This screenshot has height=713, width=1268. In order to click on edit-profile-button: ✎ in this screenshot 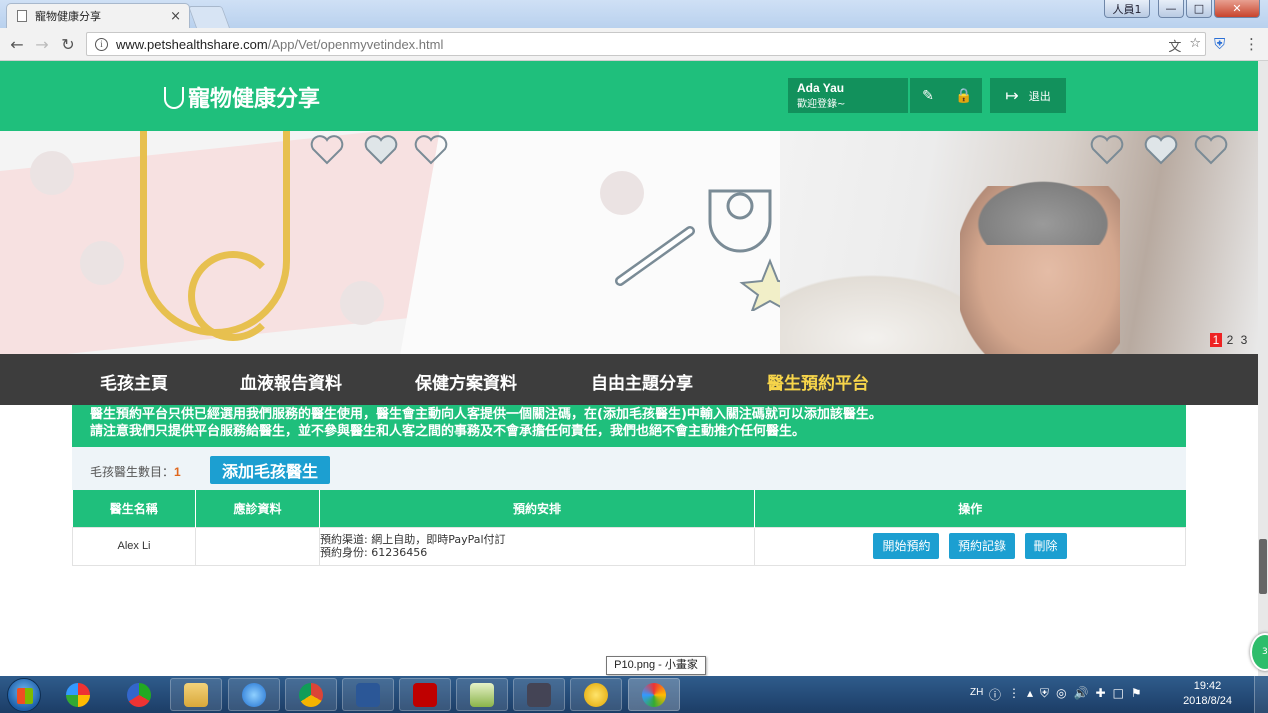, I will do `click(928, 95)`.